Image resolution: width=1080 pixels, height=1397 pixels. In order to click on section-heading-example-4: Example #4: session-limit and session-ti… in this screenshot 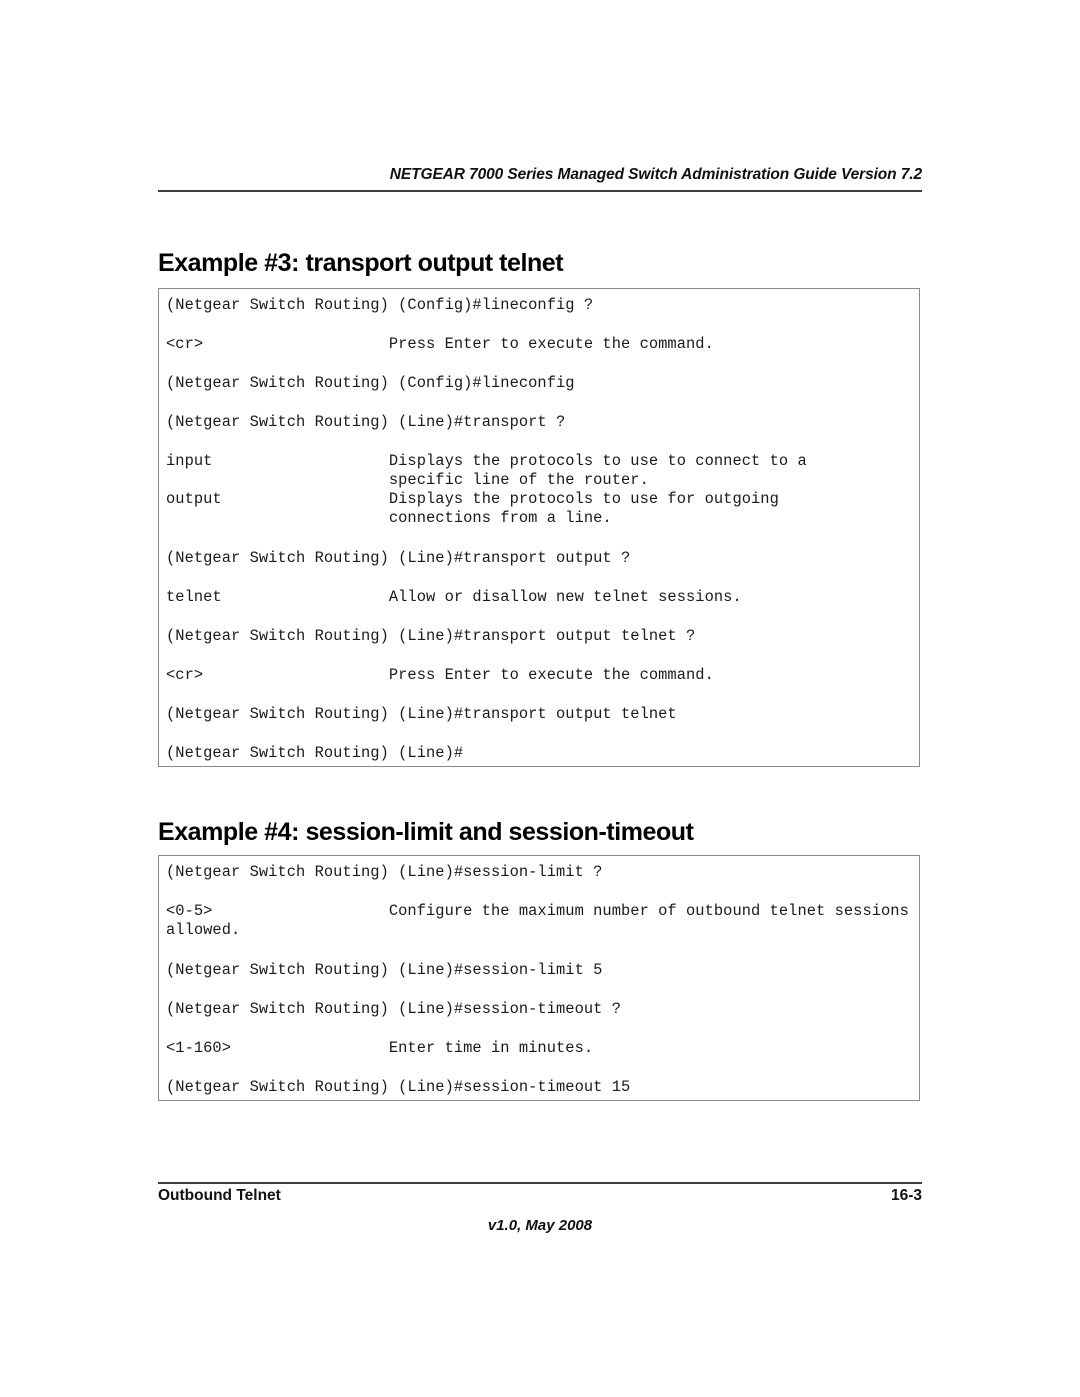, I will do `click(426, 831)`.